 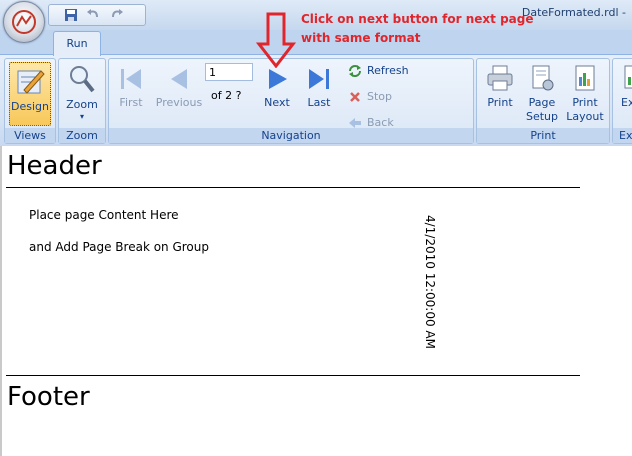 I want to click on design-button: Design, so click(x=30, y=94).